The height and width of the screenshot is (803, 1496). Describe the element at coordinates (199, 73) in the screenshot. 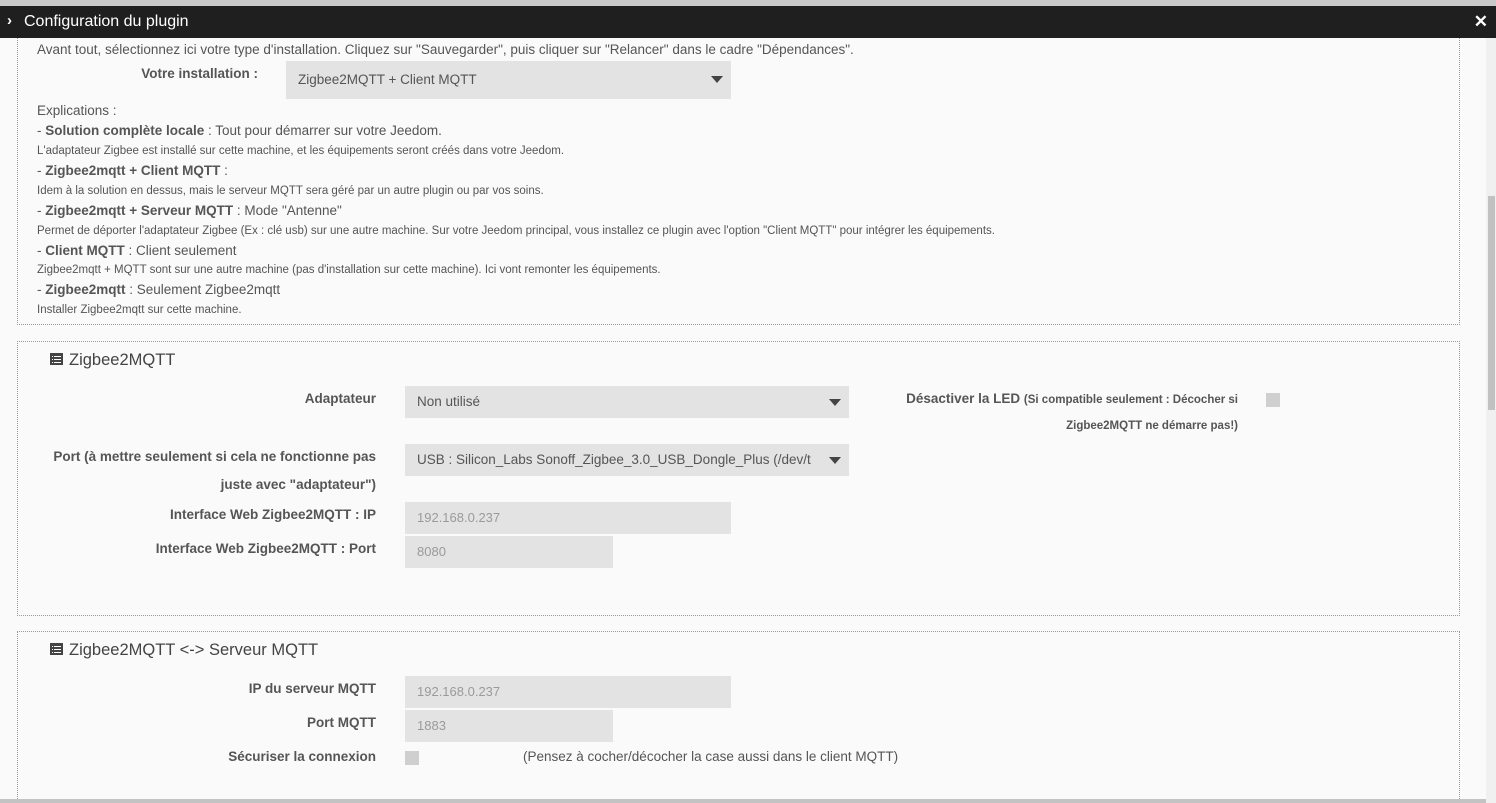

I see `installation-label: Votre installation :` at that location.